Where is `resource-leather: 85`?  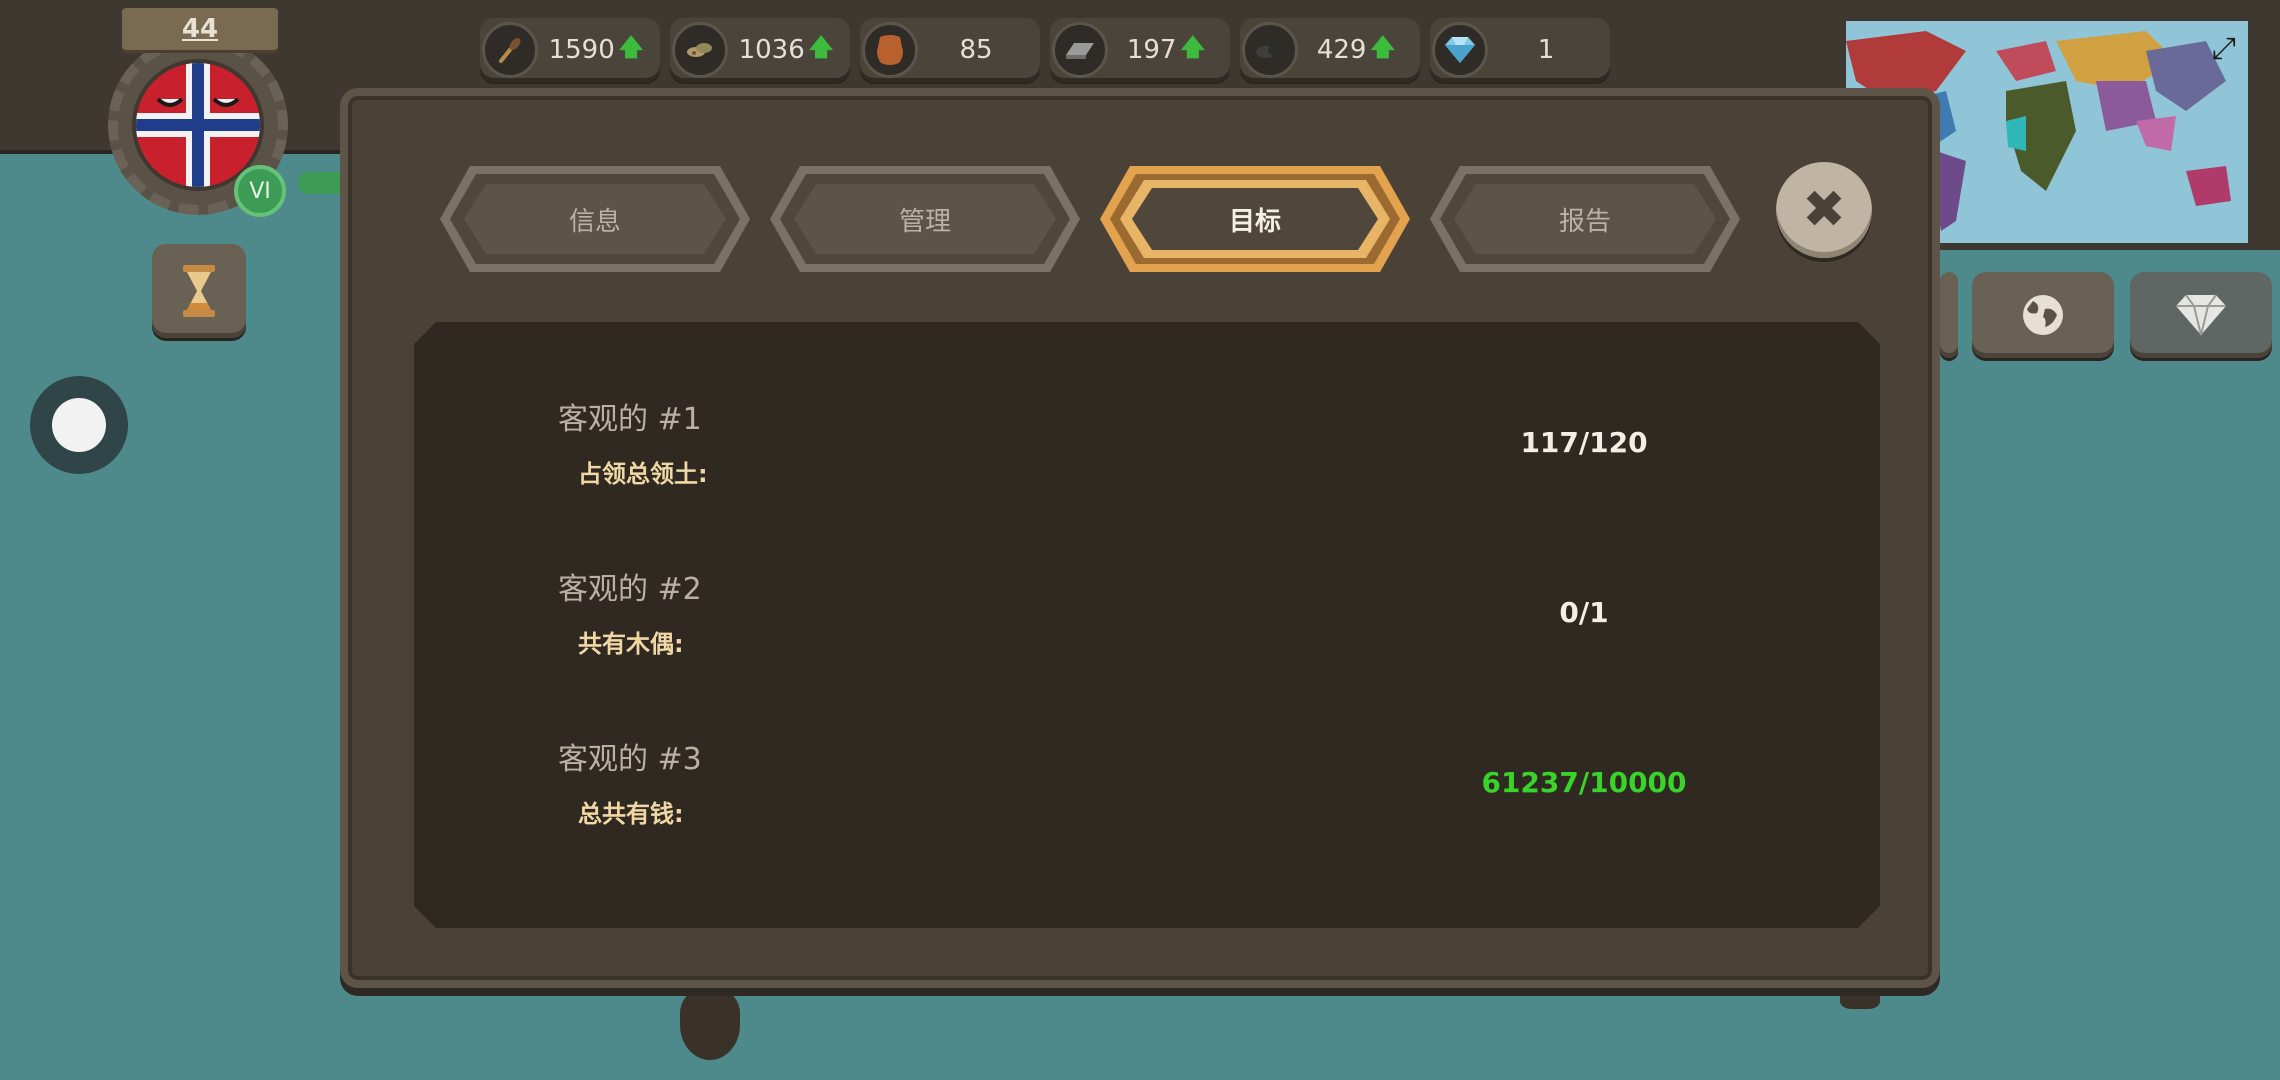 resource-leather: 85 is located at coordinates (950, 50).